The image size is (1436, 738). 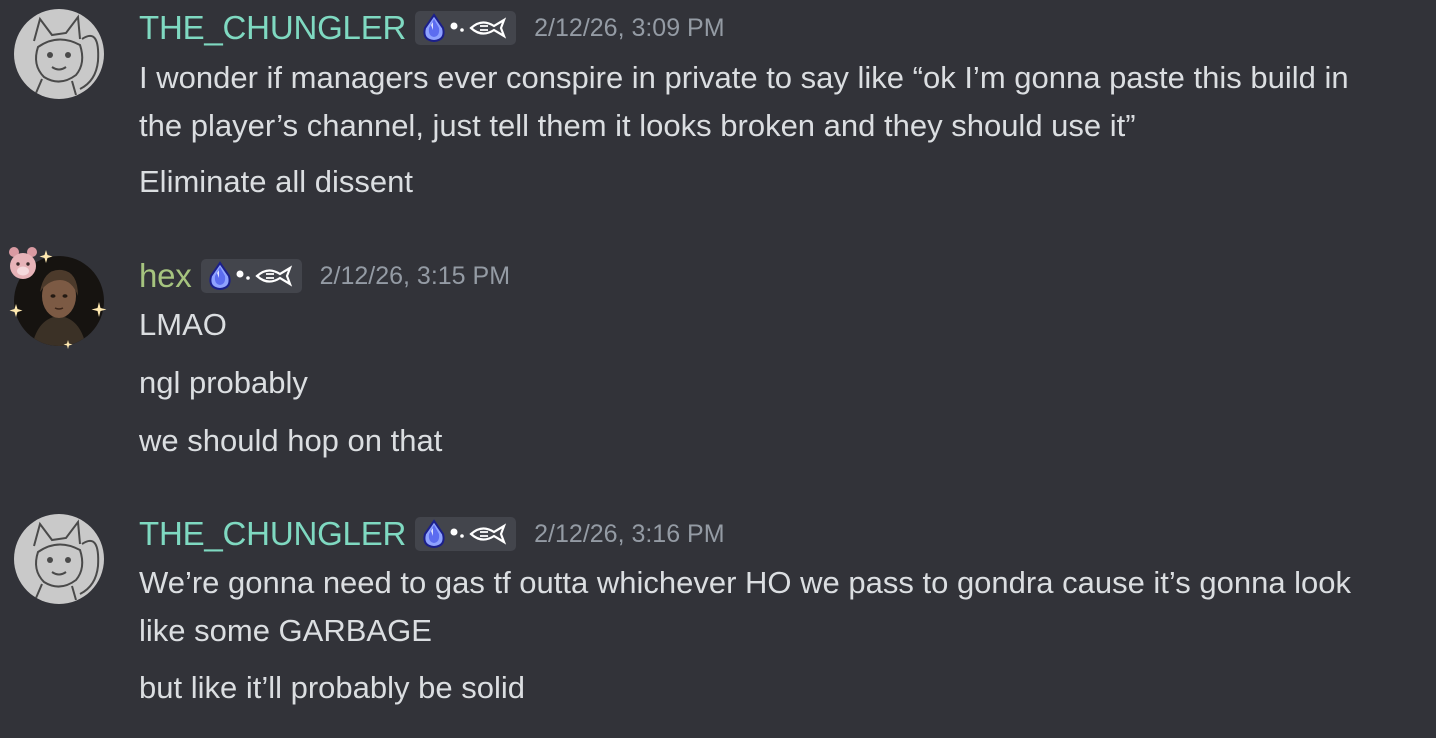 What do you see at coordinates (276, 181) in the screenshot?
I see `message-text: Eliminate all dissent` at bounding box center [276, 181].